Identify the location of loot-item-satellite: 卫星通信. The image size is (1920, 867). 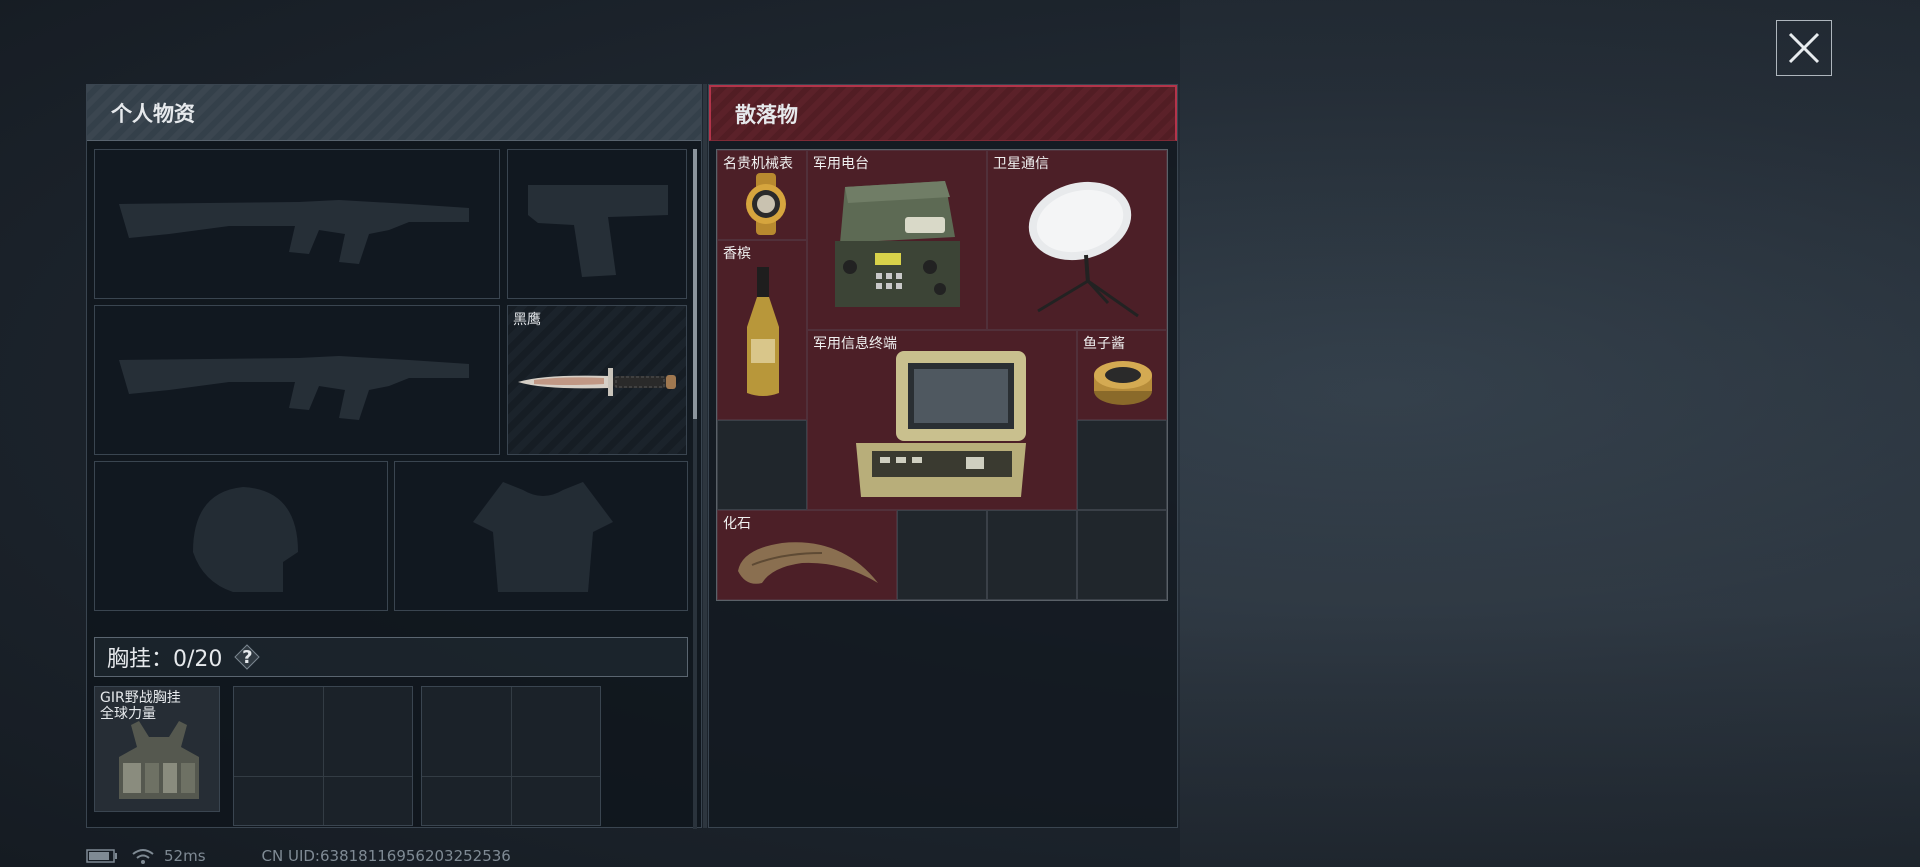
(1077, 240).